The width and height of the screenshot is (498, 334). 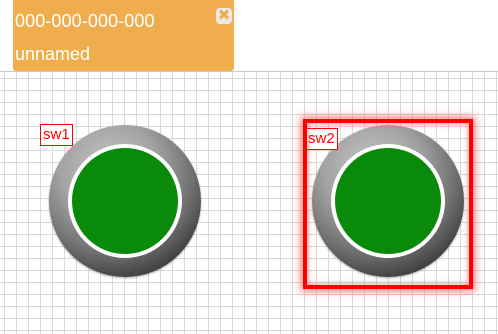 What do you see at coordinates (123, 35) in the screenshot?
I see `datapath-tab: 000-000-000-000 ✖ unnamed` at bounding box center [123, 35].